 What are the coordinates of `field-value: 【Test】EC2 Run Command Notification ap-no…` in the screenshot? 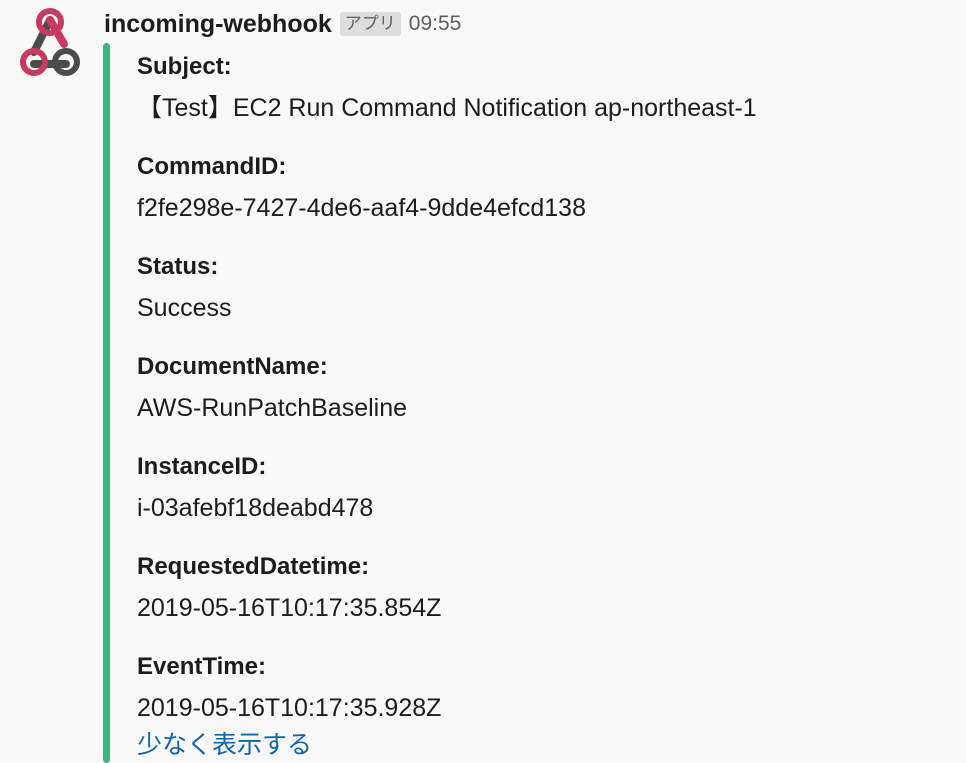 It's located at (447, 108).